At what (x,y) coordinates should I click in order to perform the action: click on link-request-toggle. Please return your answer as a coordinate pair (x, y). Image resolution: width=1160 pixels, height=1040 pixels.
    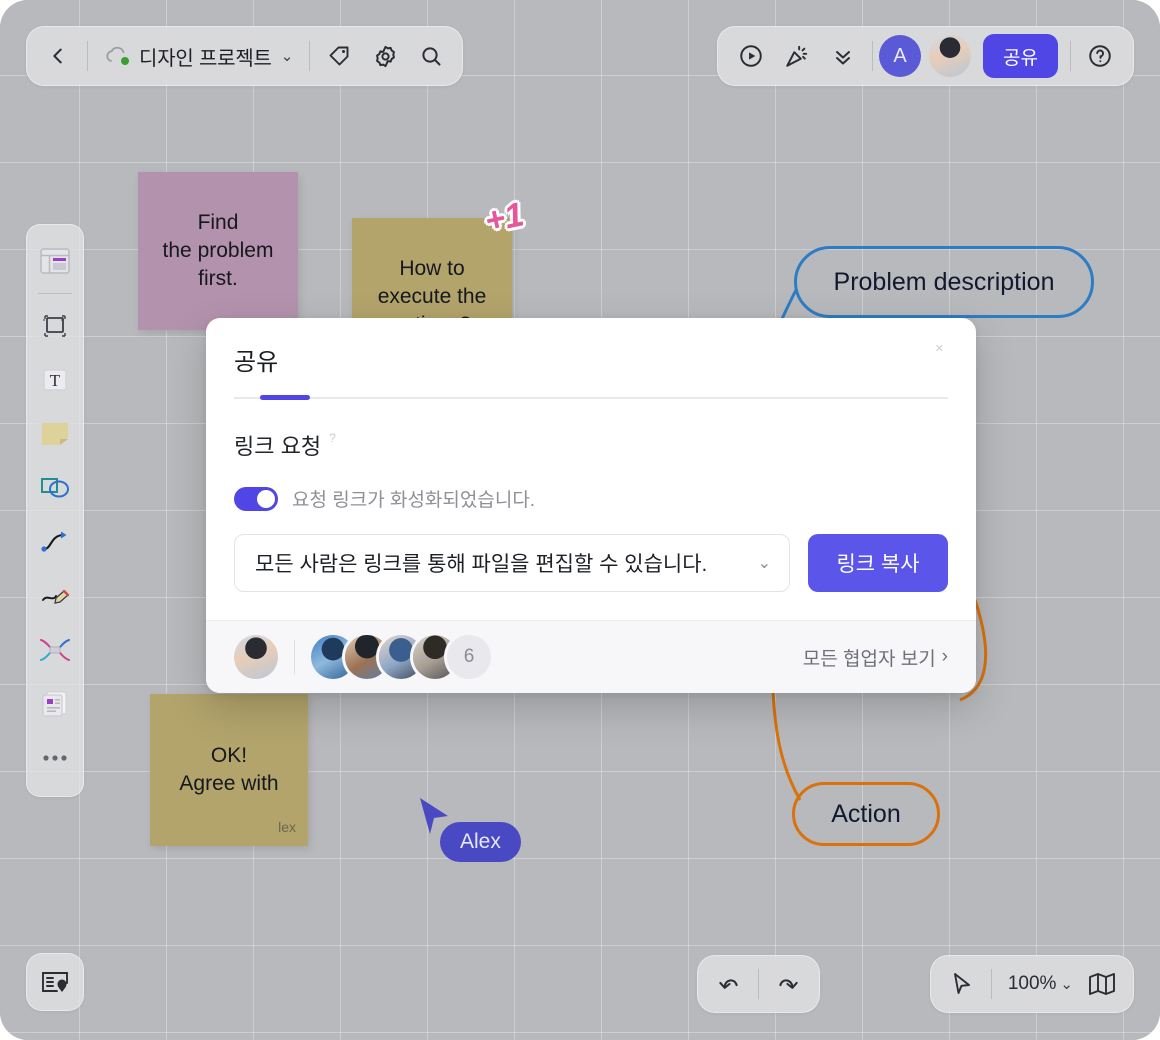
    Looking at the image, I should click on (256, 498).